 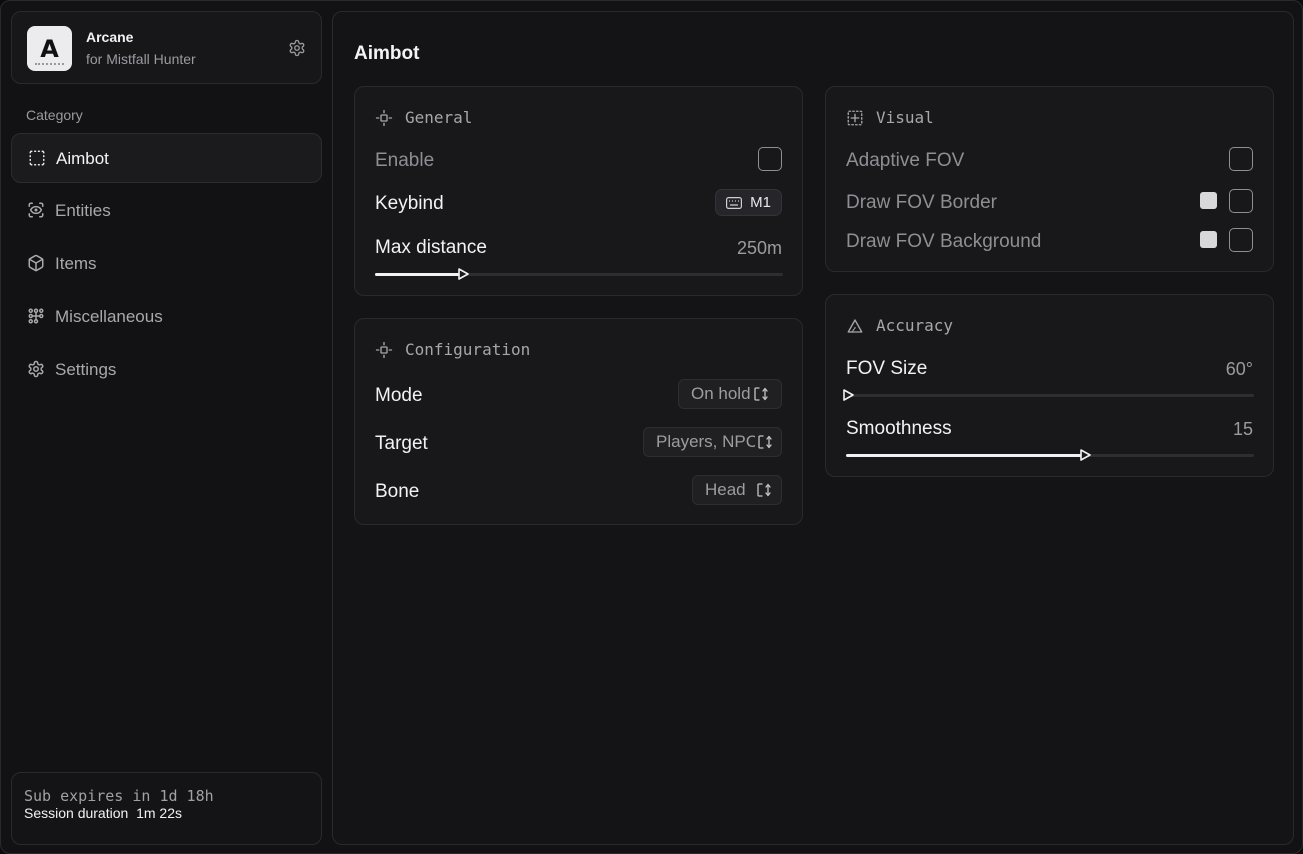 I want to click on logo-letter: A, so click(x=49, y=48).